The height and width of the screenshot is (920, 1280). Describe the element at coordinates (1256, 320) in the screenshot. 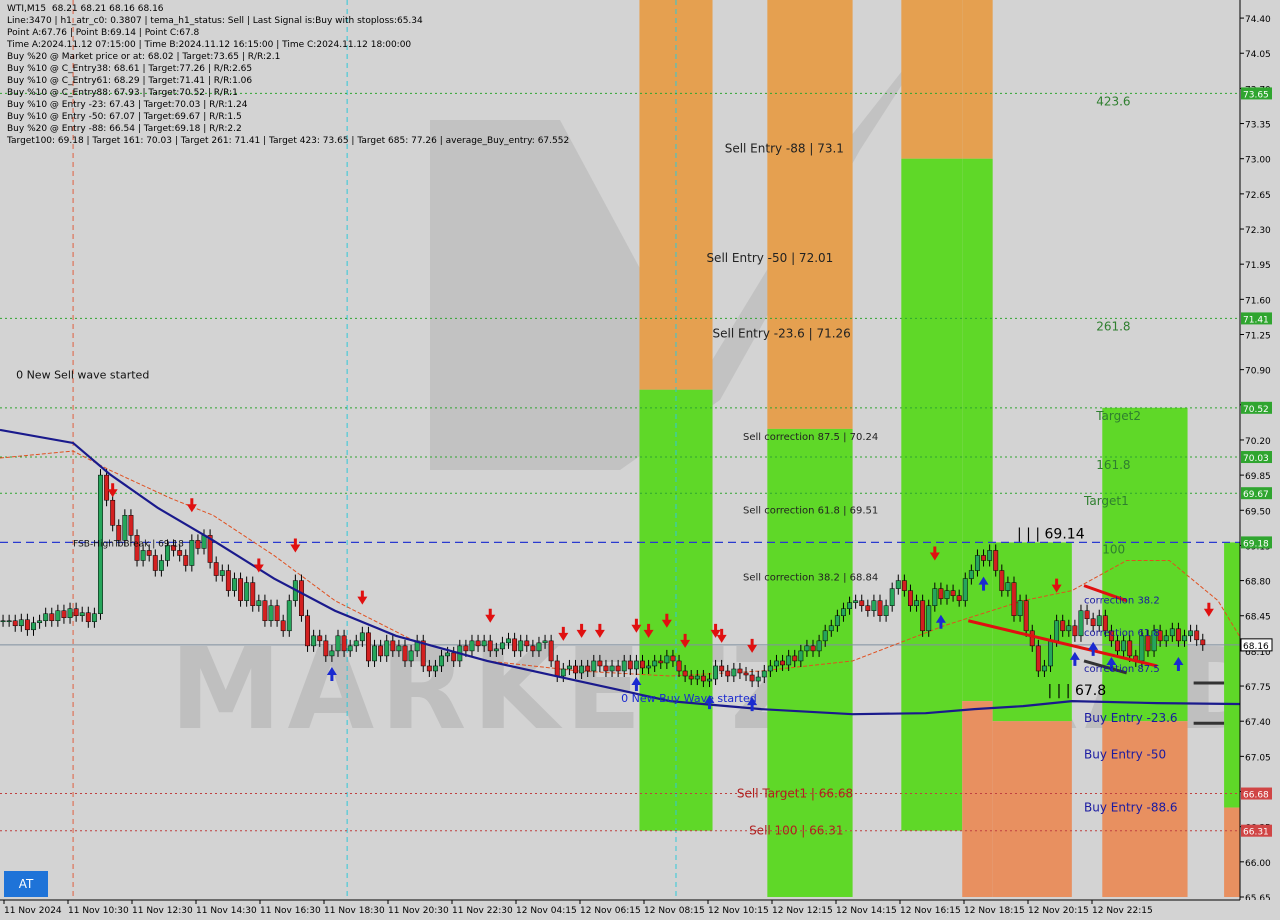

I see `price-tag-label: 71.41` at that location.